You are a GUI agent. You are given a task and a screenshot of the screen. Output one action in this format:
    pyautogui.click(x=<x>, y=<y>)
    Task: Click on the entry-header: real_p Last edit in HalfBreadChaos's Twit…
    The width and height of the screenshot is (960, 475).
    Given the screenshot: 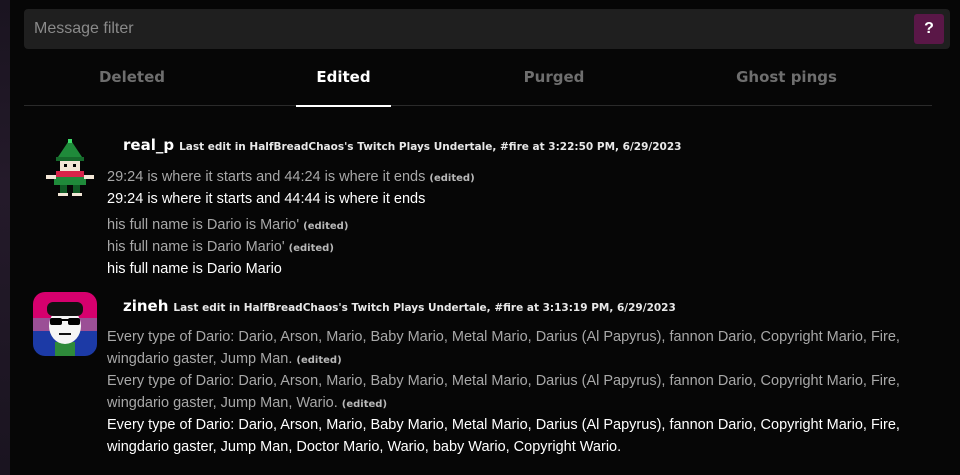 What is the action you would take?
    pyautogui.click(x=402, y=145)
    